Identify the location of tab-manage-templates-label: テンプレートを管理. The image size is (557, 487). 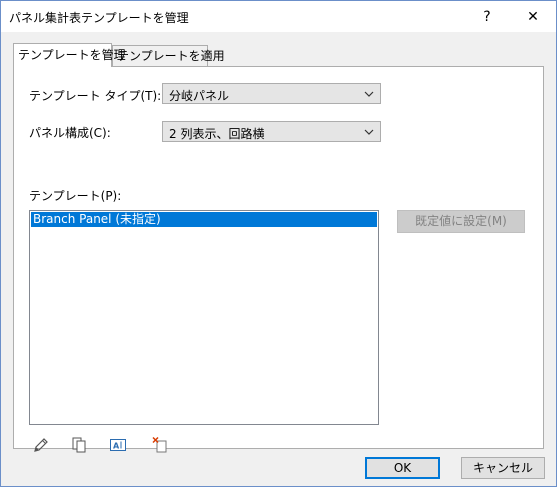
(72, 55).